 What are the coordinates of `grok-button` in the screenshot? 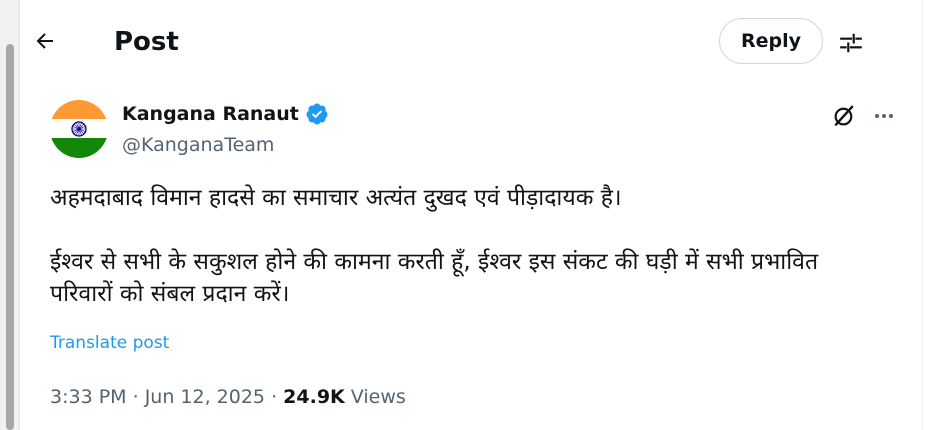 It's located at (844, 116).